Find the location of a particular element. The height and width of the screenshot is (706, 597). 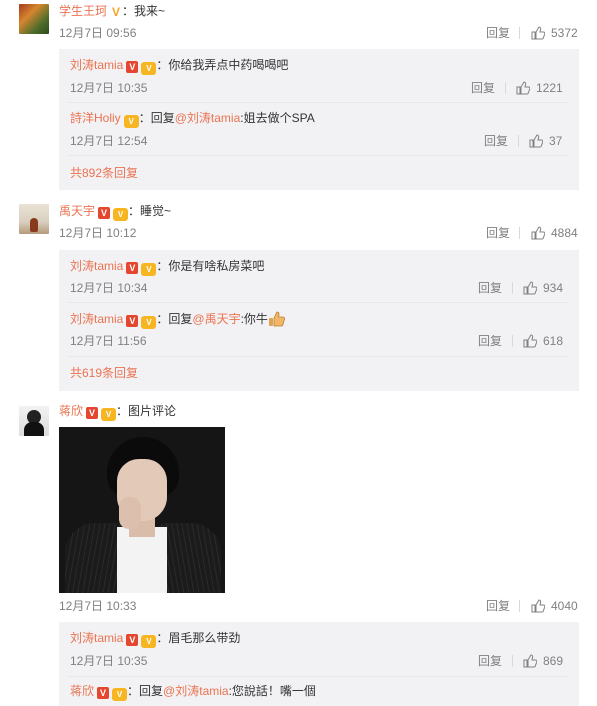

more-replies-link: 共892条回复 is located at coordinates (104, 173).